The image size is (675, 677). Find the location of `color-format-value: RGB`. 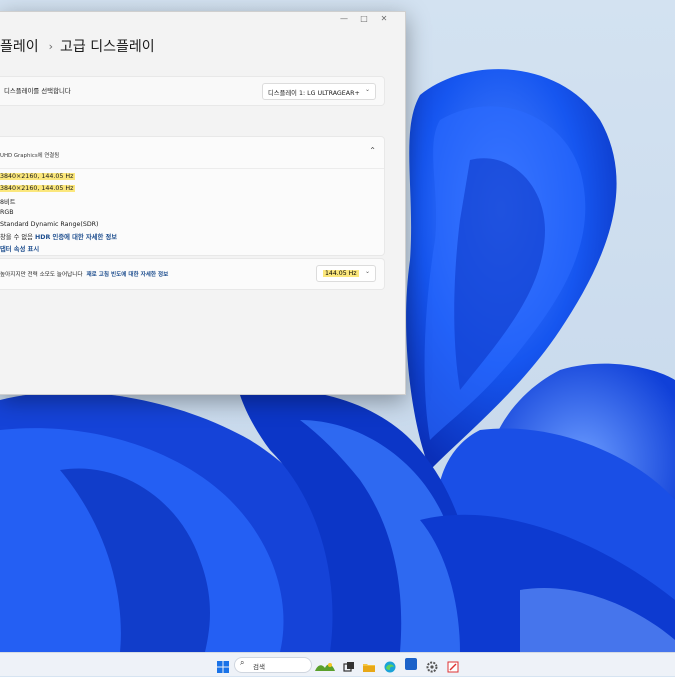

color-format-value: RGB is located at coordinates (7, 212).